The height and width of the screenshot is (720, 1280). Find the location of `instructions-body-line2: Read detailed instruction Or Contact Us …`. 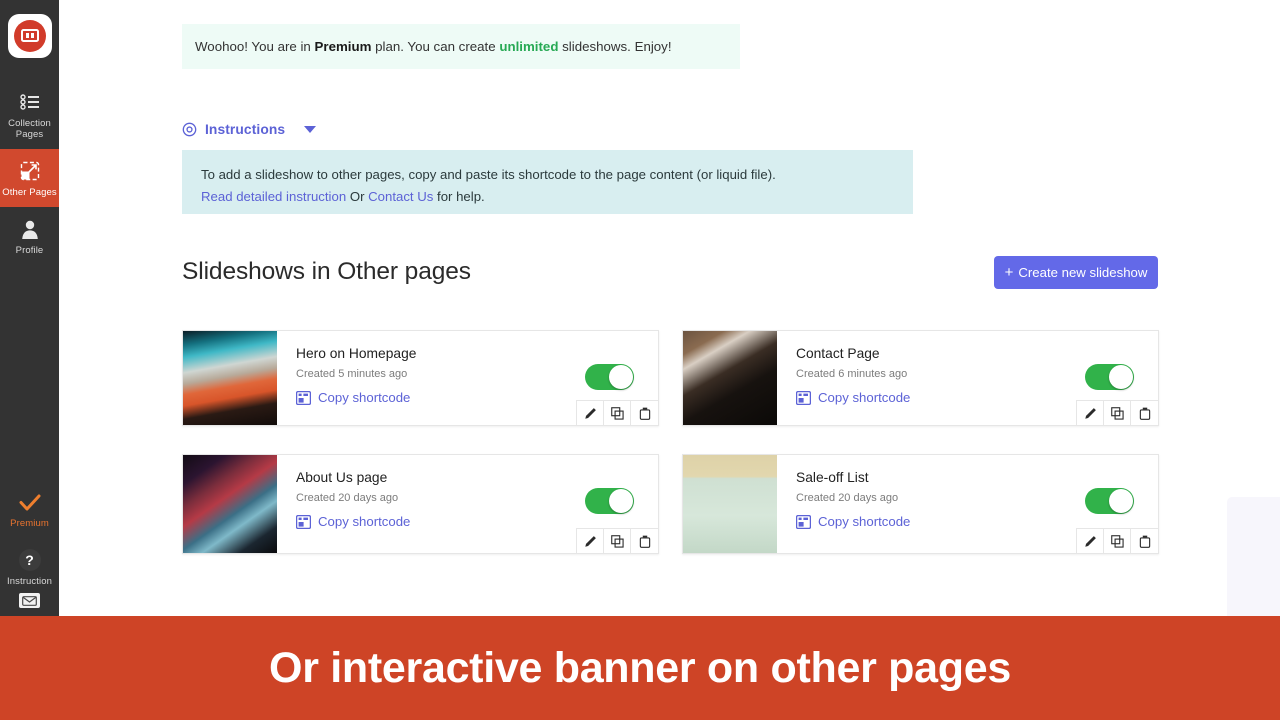

instructions-body-line2: Read detailed instruction Or Contact Us … is located at coordinates (343, 196).